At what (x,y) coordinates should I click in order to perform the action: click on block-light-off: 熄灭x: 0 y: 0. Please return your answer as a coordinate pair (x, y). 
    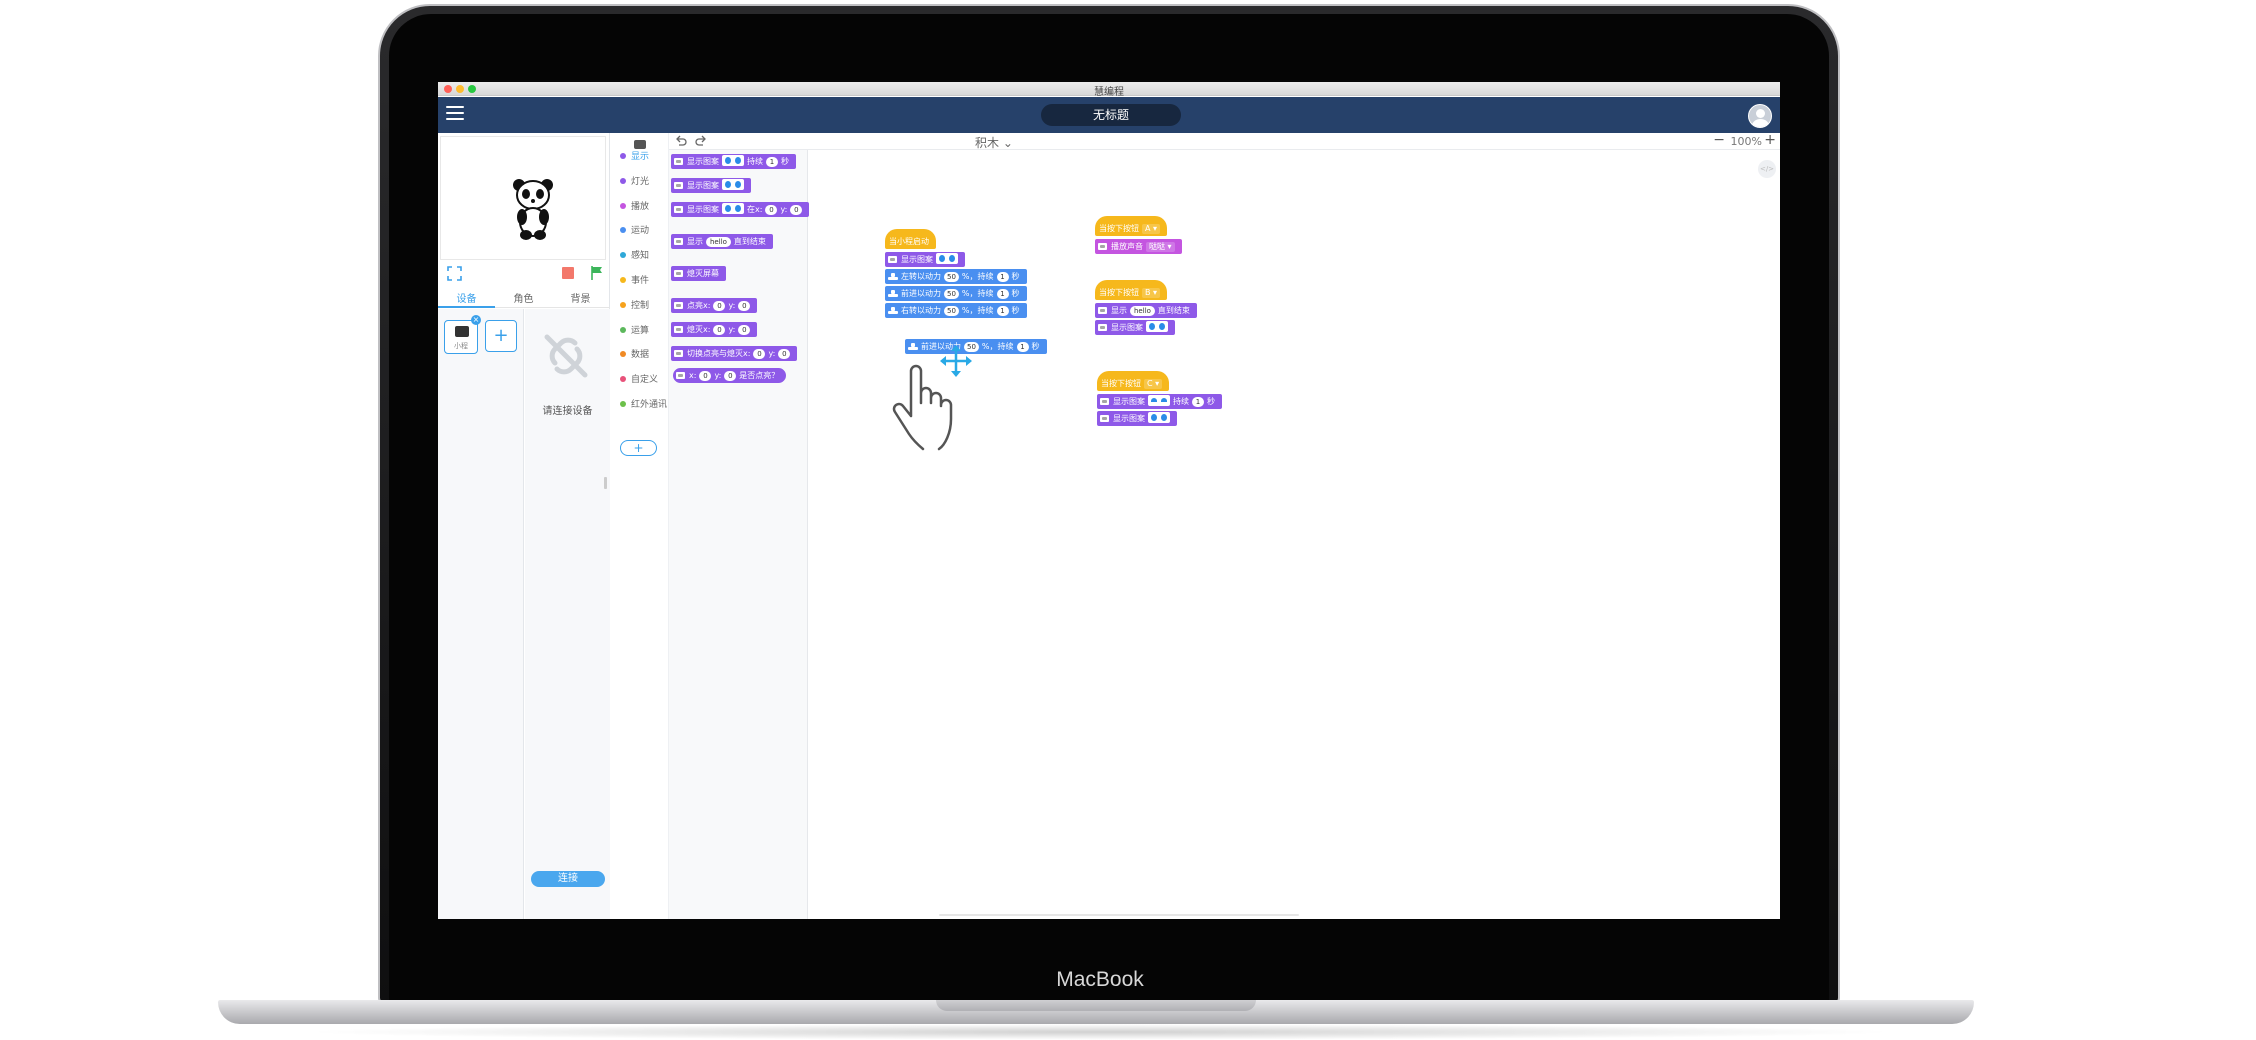
    Looking at the image, I should click on (714, 329).